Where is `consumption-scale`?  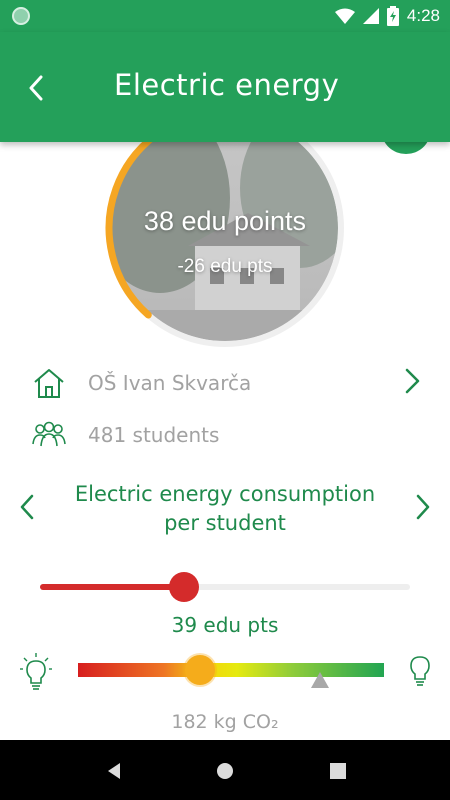
consumption-scale is located at coordinates (231, 670).